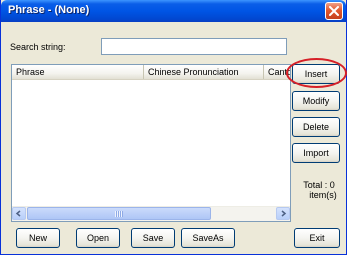 This screenshot has width=347, height=255. Describe the element at coordinates (323, 195) in the screenshot. I see `total-unit: item(s)` at that location.